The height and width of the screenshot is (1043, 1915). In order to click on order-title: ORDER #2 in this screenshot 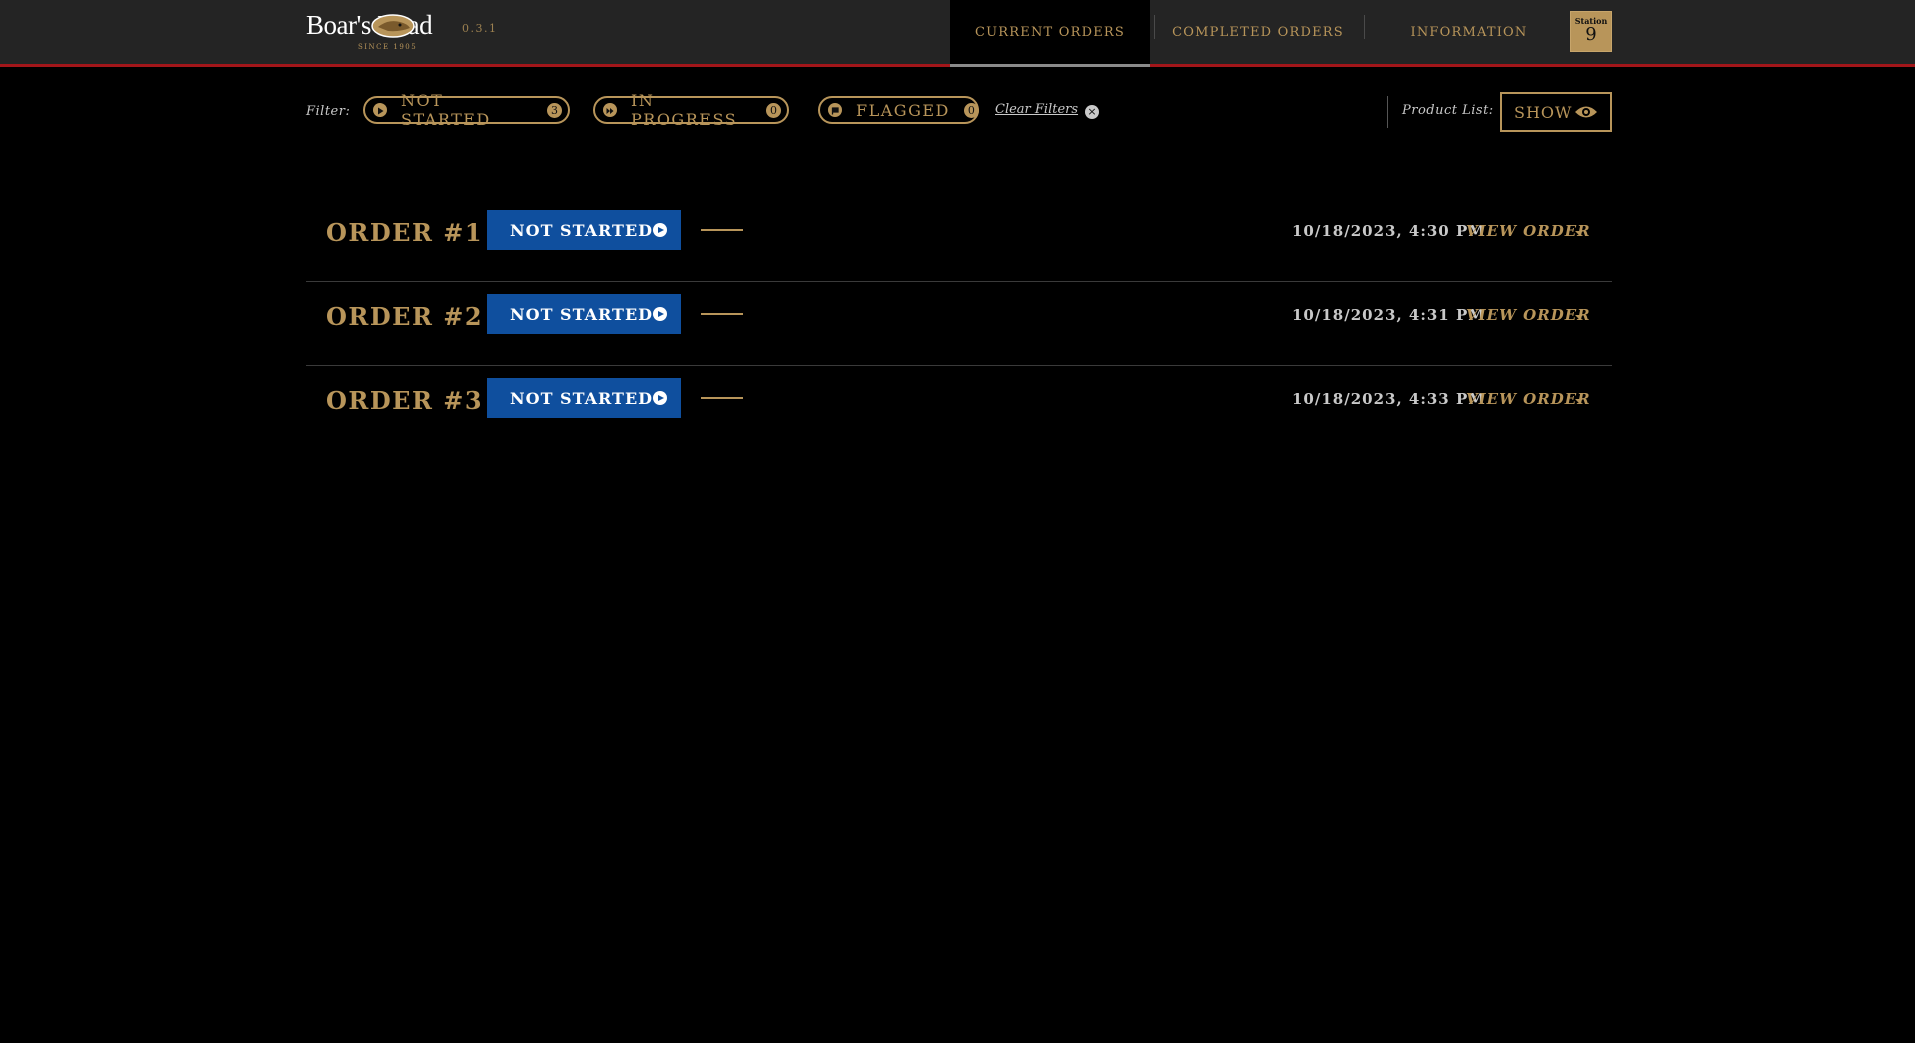, I will do `click(405, 316)`.